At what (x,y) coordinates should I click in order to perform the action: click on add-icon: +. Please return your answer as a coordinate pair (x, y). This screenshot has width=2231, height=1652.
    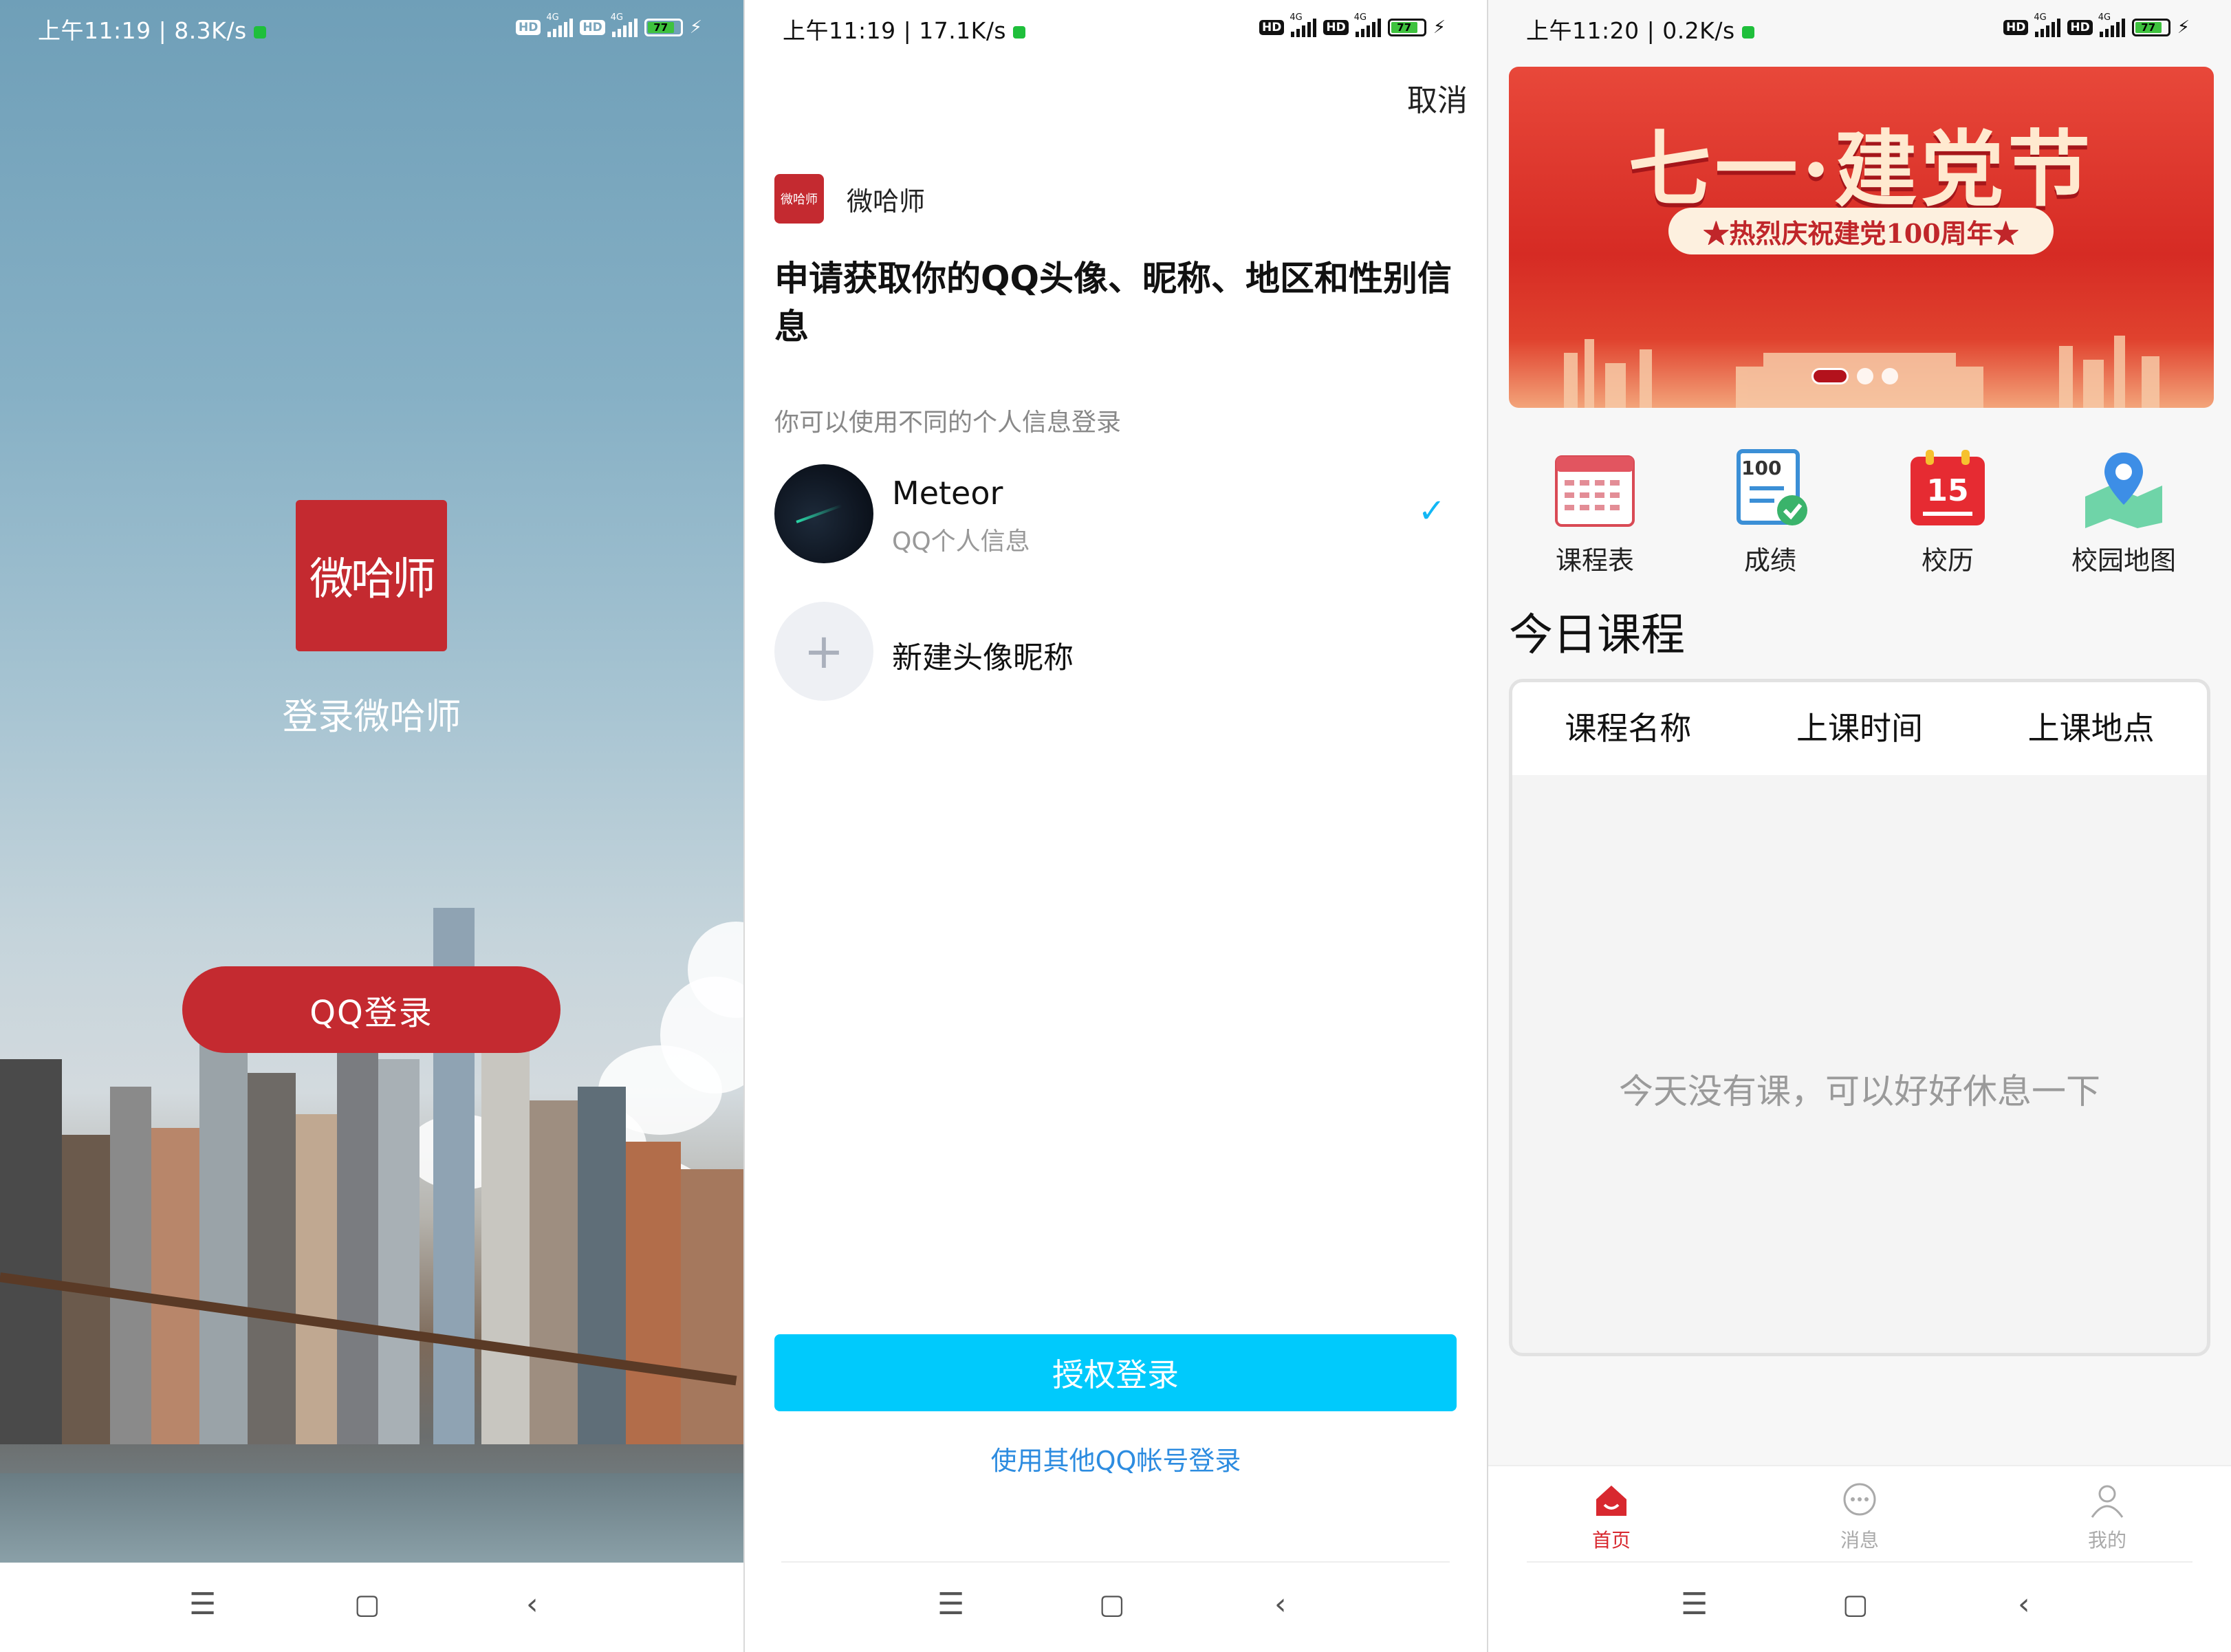
    Looking at the image, I should click on (824, 651).